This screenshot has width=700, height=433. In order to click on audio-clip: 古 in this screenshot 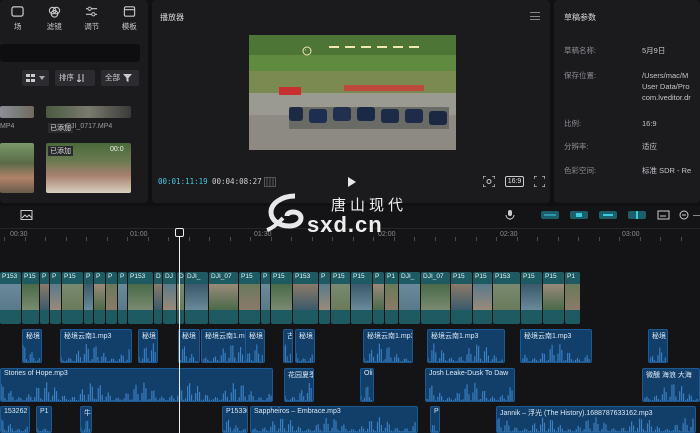, I will do `click(288, 346)`.